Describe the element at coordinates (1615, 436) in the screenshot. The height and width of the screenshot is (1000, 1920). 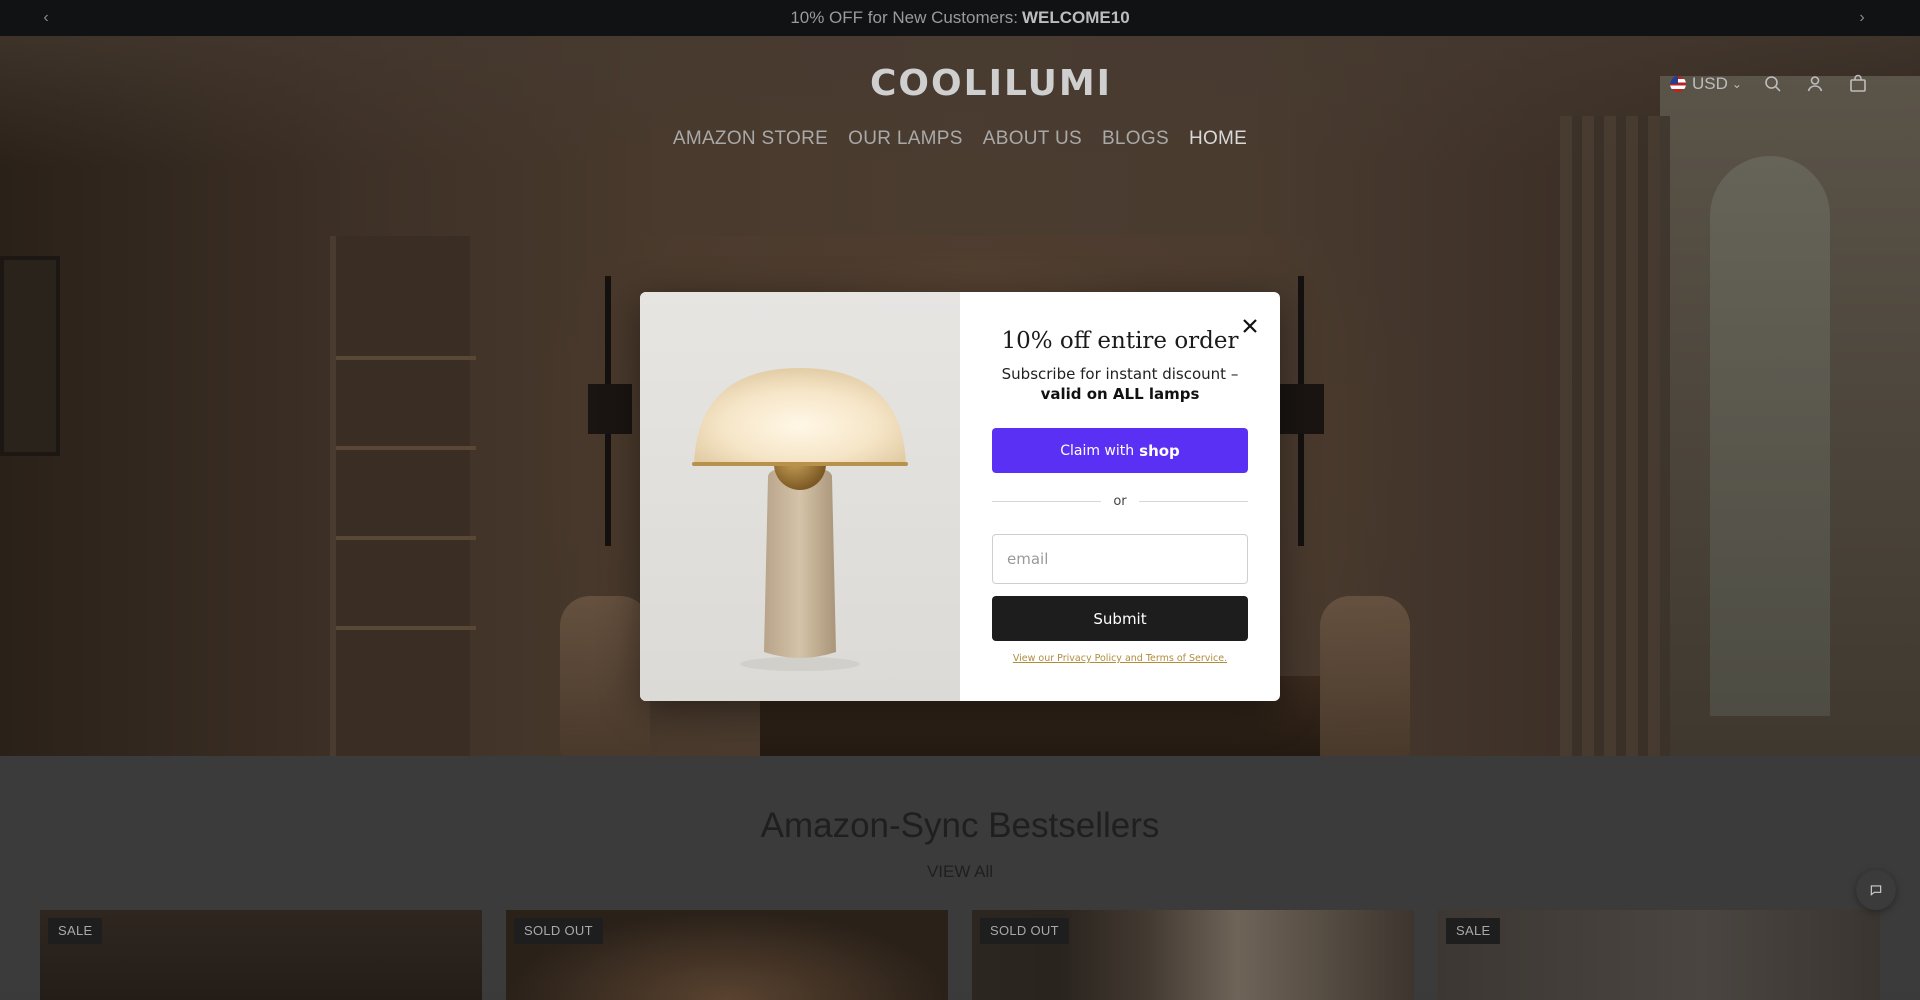
I see `curtain` at that location.